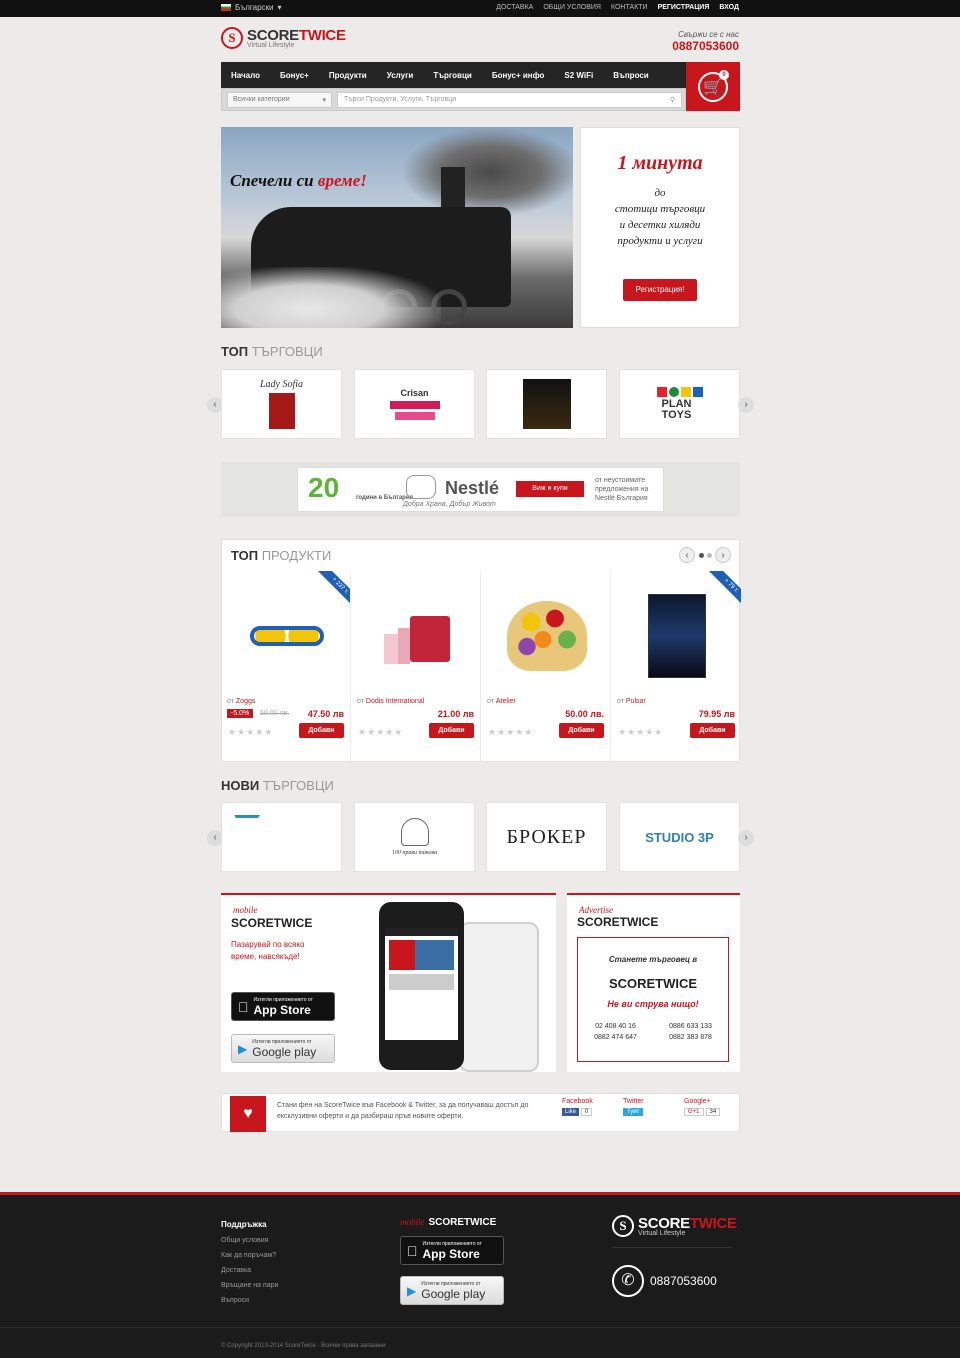 The image size is (960, 1358). Describe the element at coordinates (705, 46) in the screenshot. I see `header-phone: 0887053600` at that location.